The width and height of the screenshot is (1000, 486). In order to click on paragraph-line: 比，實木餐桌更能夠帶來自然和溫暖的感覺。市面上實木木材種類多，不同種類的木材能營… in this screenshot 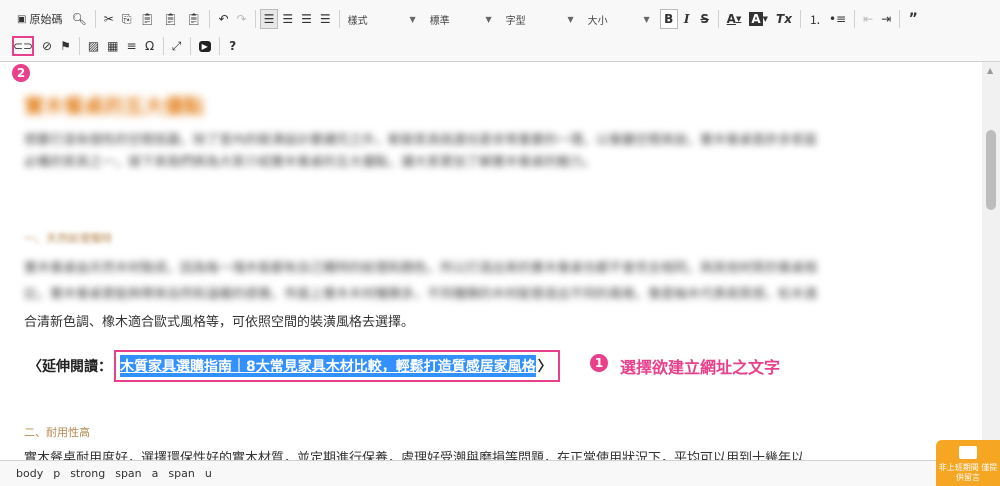, I will do `click(421, 294)`.